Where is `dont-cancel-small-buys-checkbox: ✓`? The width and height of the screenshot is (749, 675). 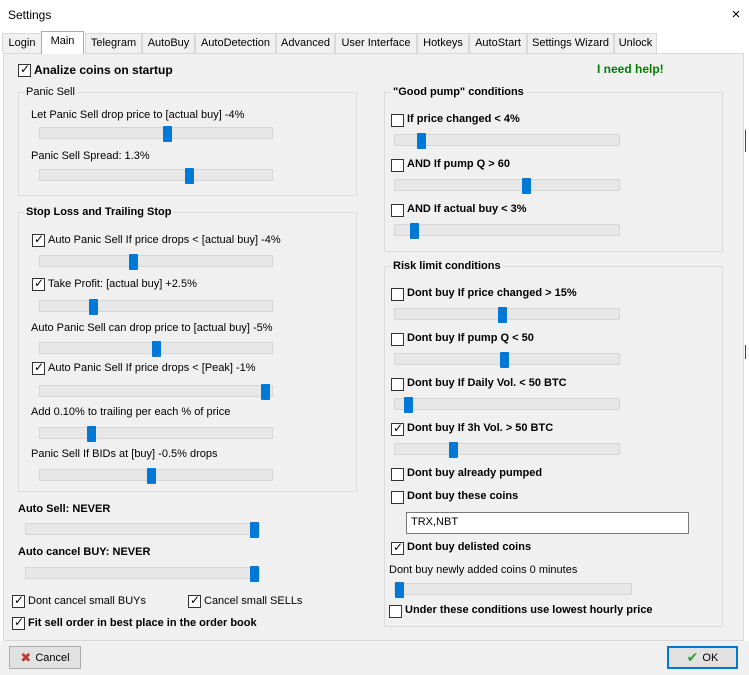
dont-cancel-small-buys-checkbox: ✓ is located at coordinates (18, 600).